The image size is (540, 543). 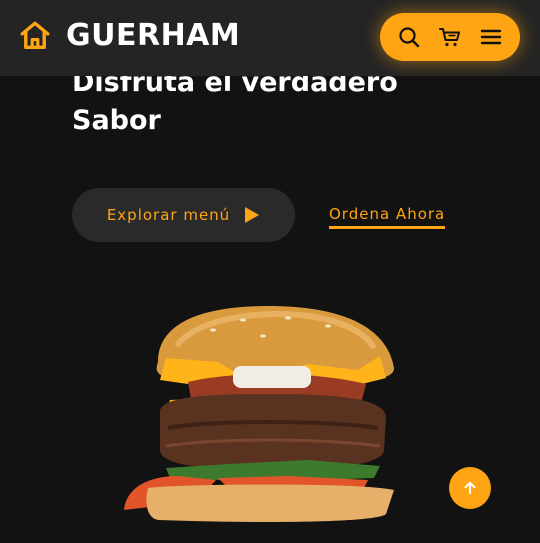 I want to click on menu-button, so click(x=491, y=37).